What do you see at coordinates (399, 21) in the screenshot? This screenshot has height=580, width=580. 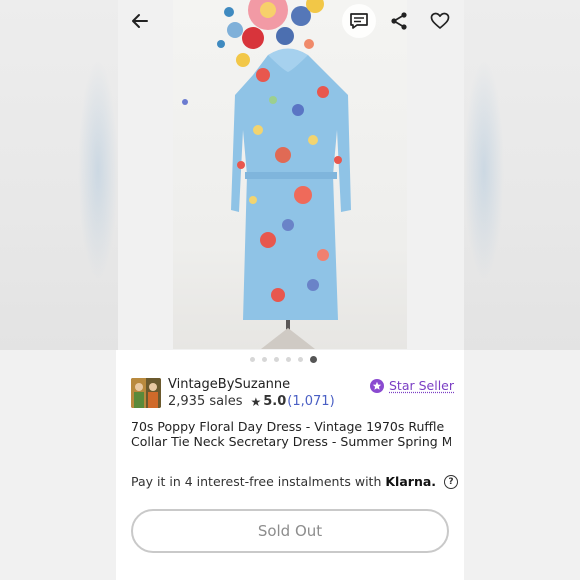 I see `share-icon` at bounding box center [399, 21].